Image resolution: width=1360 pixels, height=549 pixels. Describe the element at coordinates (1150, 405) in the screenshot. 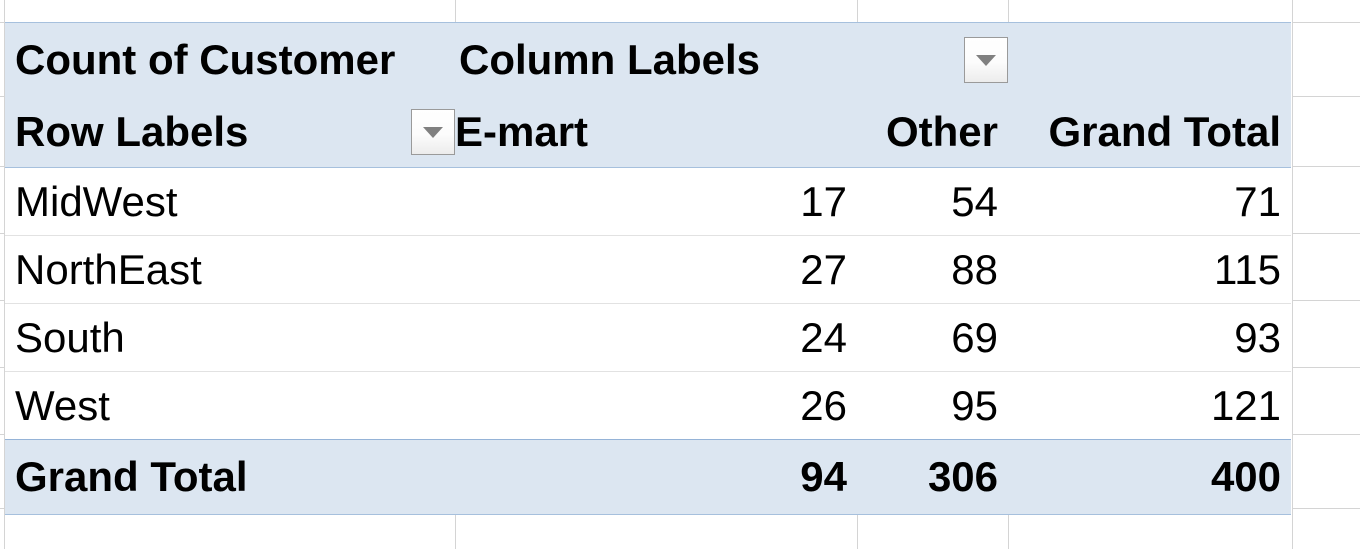

I see `cell-west-grand-total: 121` at that location.